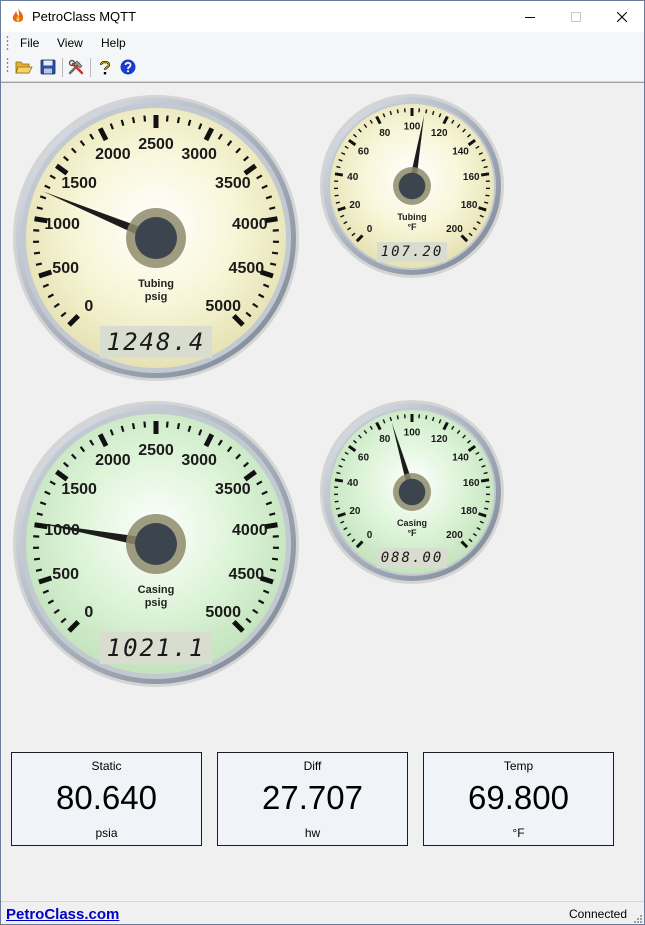 The image size is (645, 925). I want to click on panel-title: Static, so click(106, 766).